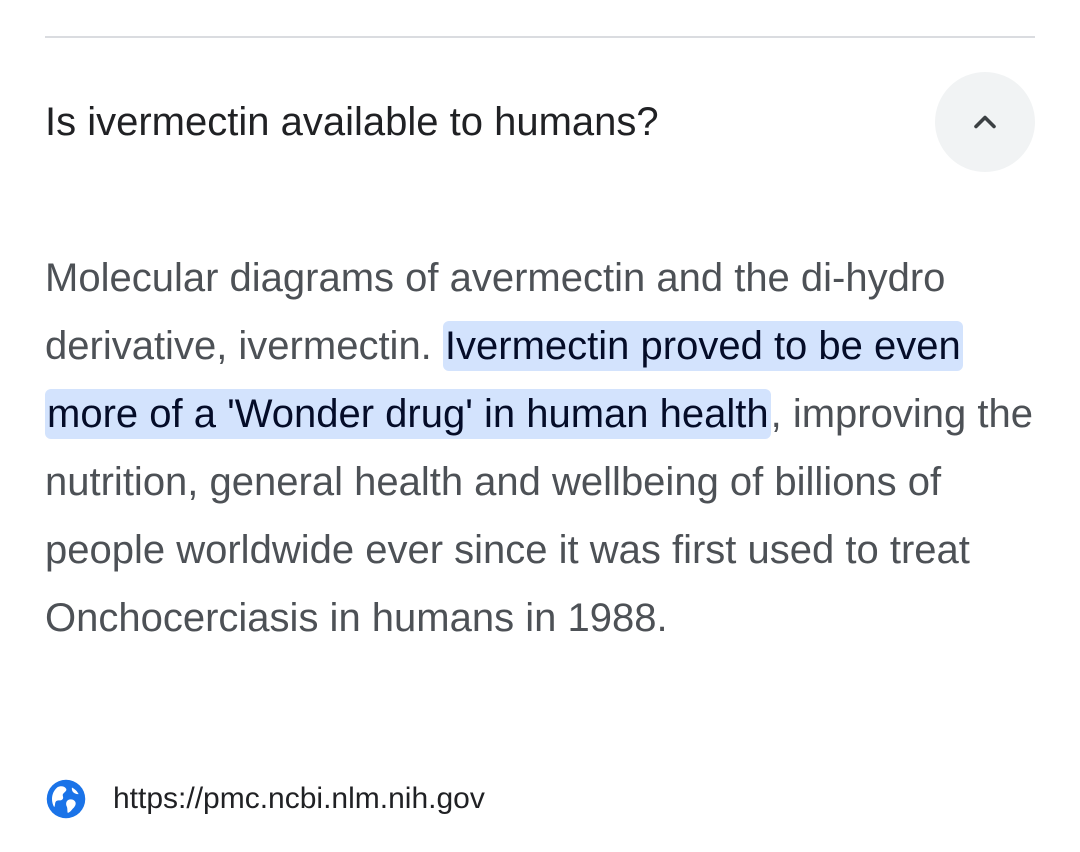 This screenshot has height=852, width=1080. Describe the element at coordinates (352, 122) in the screenshot. I see `faq-question: Is ivermectin available to humans?` at that location.